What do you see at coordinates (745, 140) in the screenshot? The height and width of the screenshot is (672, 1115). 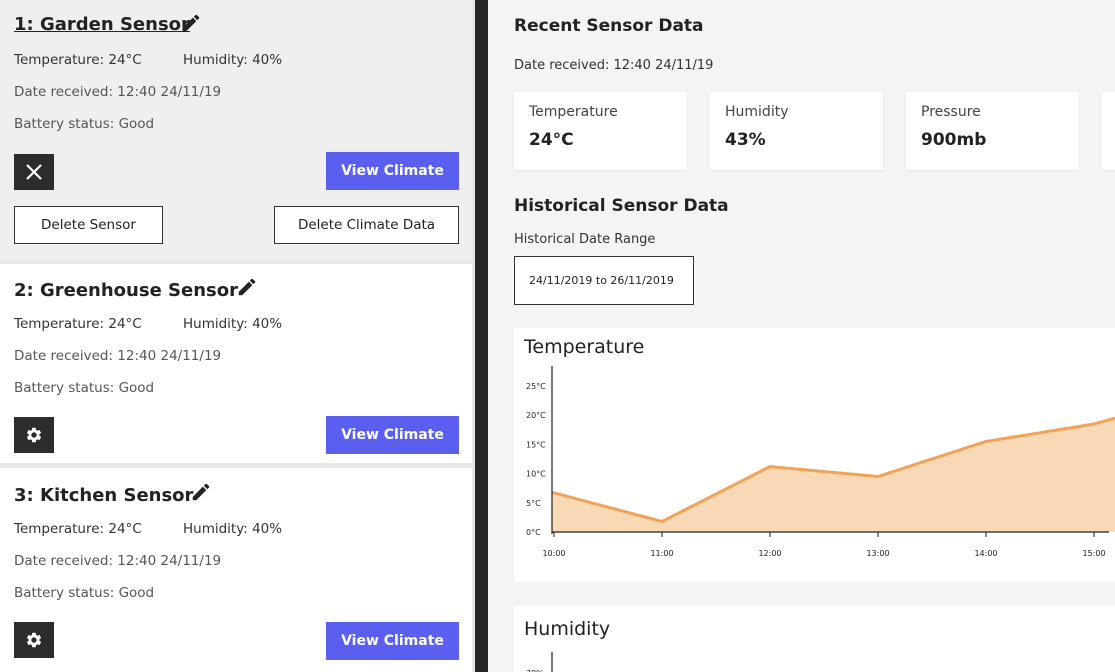 I see `stat-value: 43%` at bounding box center [745, 140].